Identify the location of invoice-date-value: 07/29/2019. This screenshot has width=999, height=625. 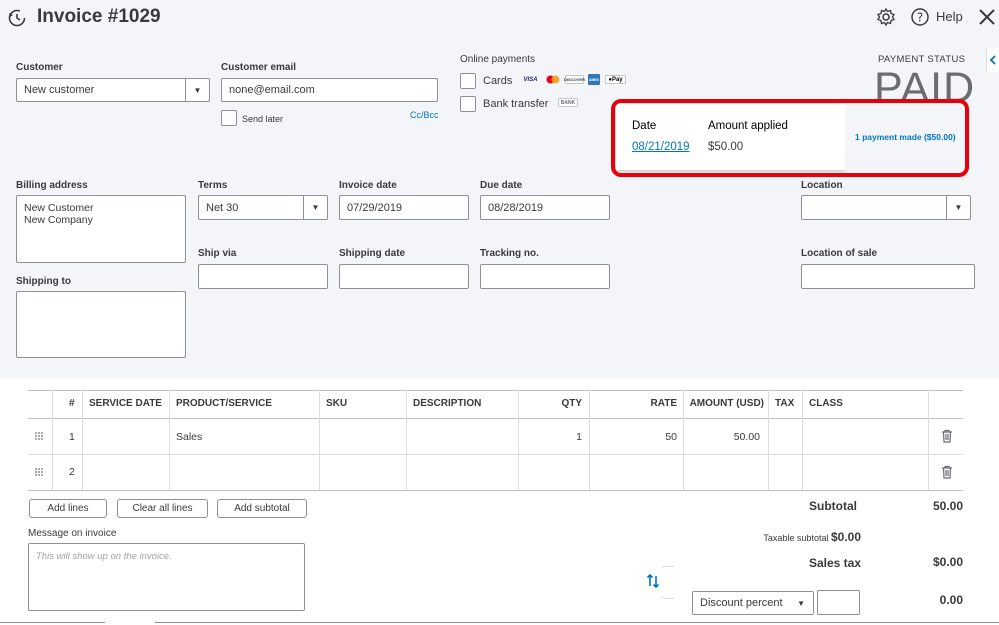
(375, 207).